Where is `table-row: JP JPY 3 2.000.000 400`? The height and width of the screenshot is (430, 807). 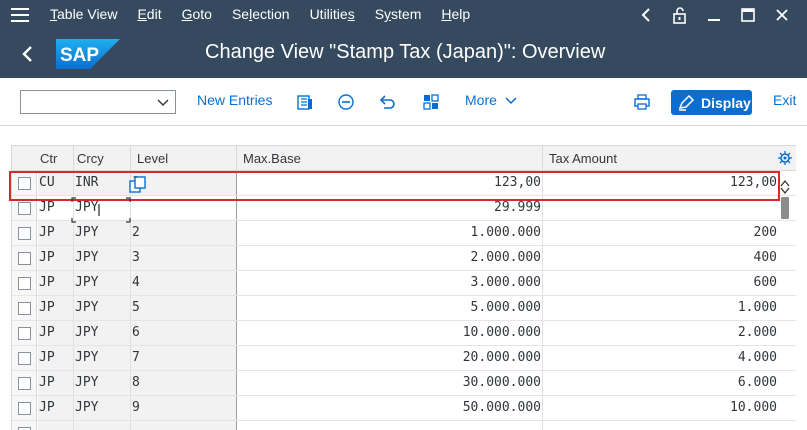 table-row: JP JPY 3 2.000.000 400 is located at coordinates (404, 258).